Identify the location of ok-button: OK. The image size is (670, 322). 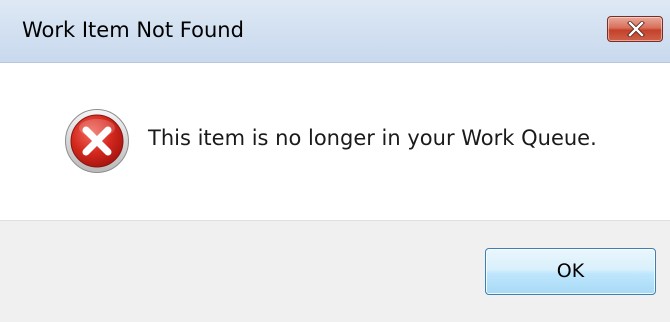
(570, 271).